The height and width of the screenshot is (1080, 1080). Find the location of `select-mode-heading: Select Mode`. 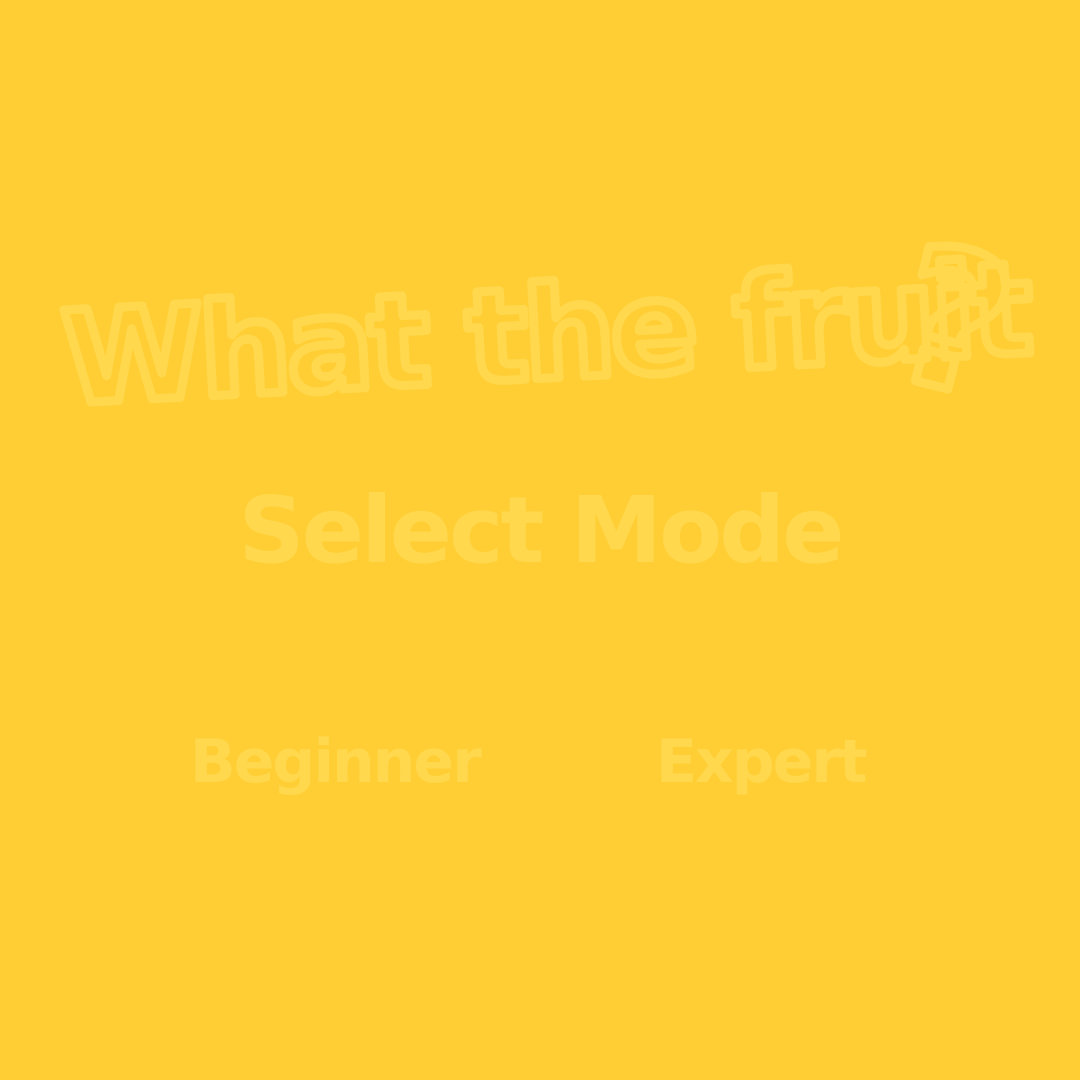

select-mode-heading: Select Mode is located at coordinates (541, 530).